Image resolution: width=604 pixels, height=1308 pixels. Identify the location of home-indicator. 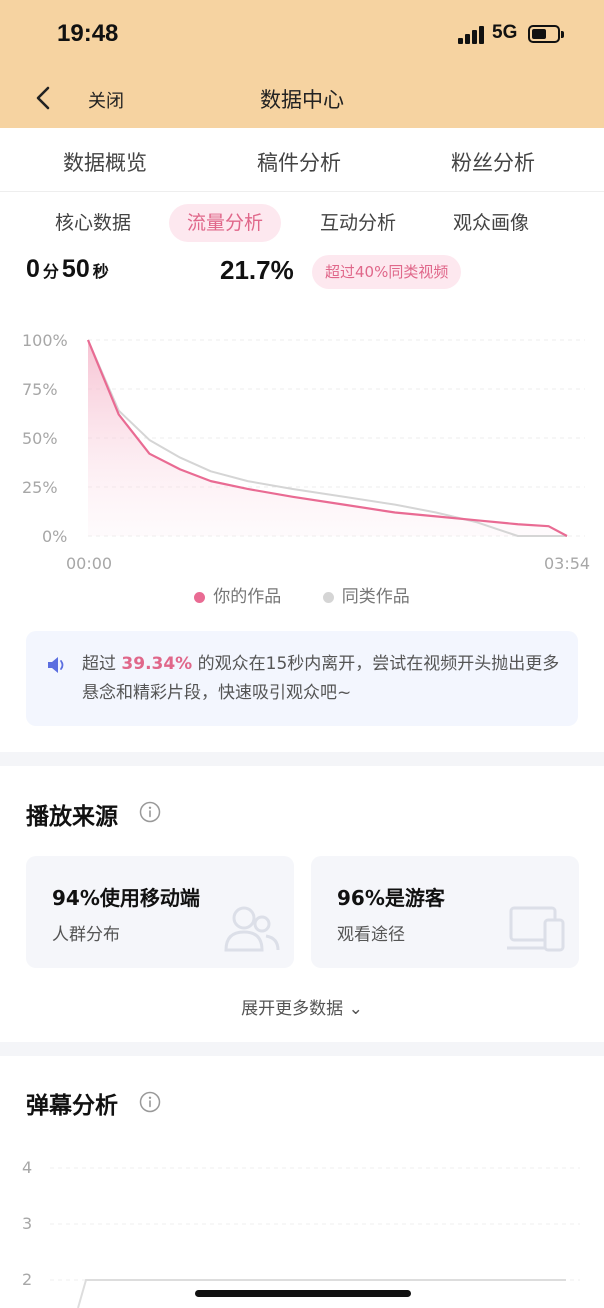
(303, 1293).